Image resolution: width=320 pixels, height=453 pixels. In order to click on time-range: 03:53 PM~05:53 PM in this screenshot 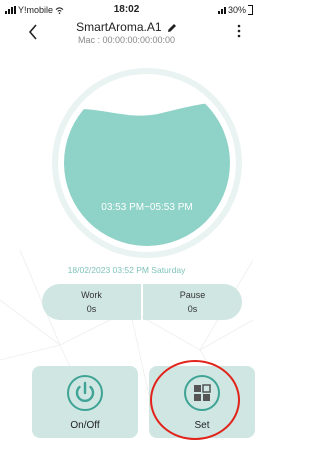, I will do `click(147, 207)`.